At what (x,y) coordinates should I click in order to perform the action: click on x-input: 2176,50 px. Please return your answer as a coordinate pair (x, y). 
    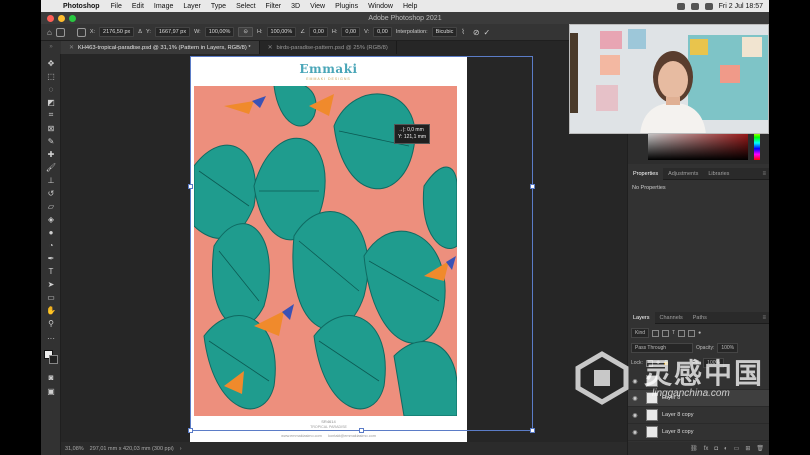
    Looking at the image, I should click on (117, 32).